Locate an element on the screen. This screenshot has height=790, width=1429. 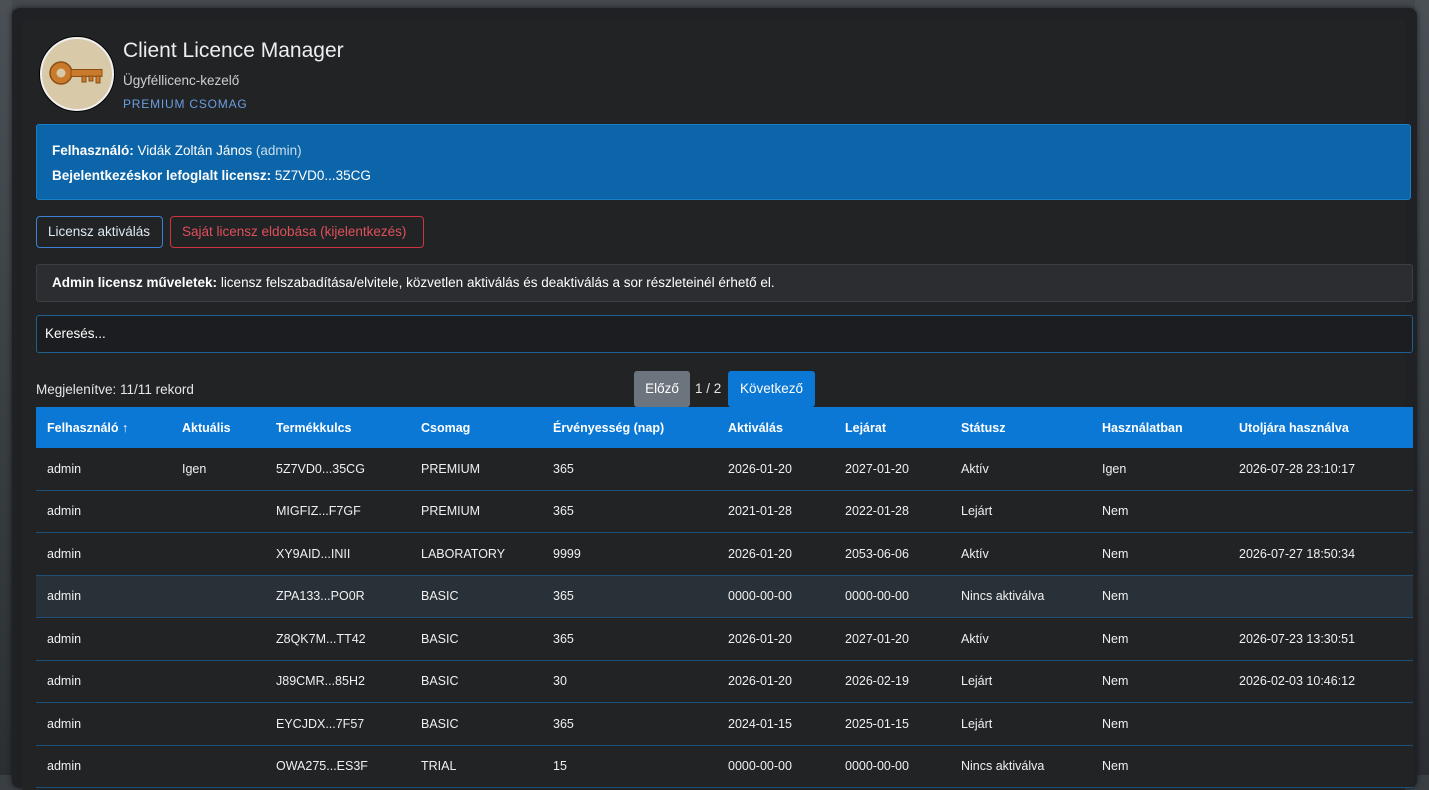
cell-expiry: 2053-06-06 is located at coordinates (892, 554).